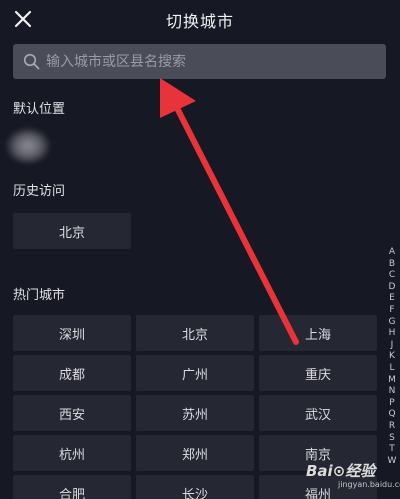  What do you see at coordinates (392, 265) in the screenshot?
I see `index-letter: B` at bounding box center [392, 265].